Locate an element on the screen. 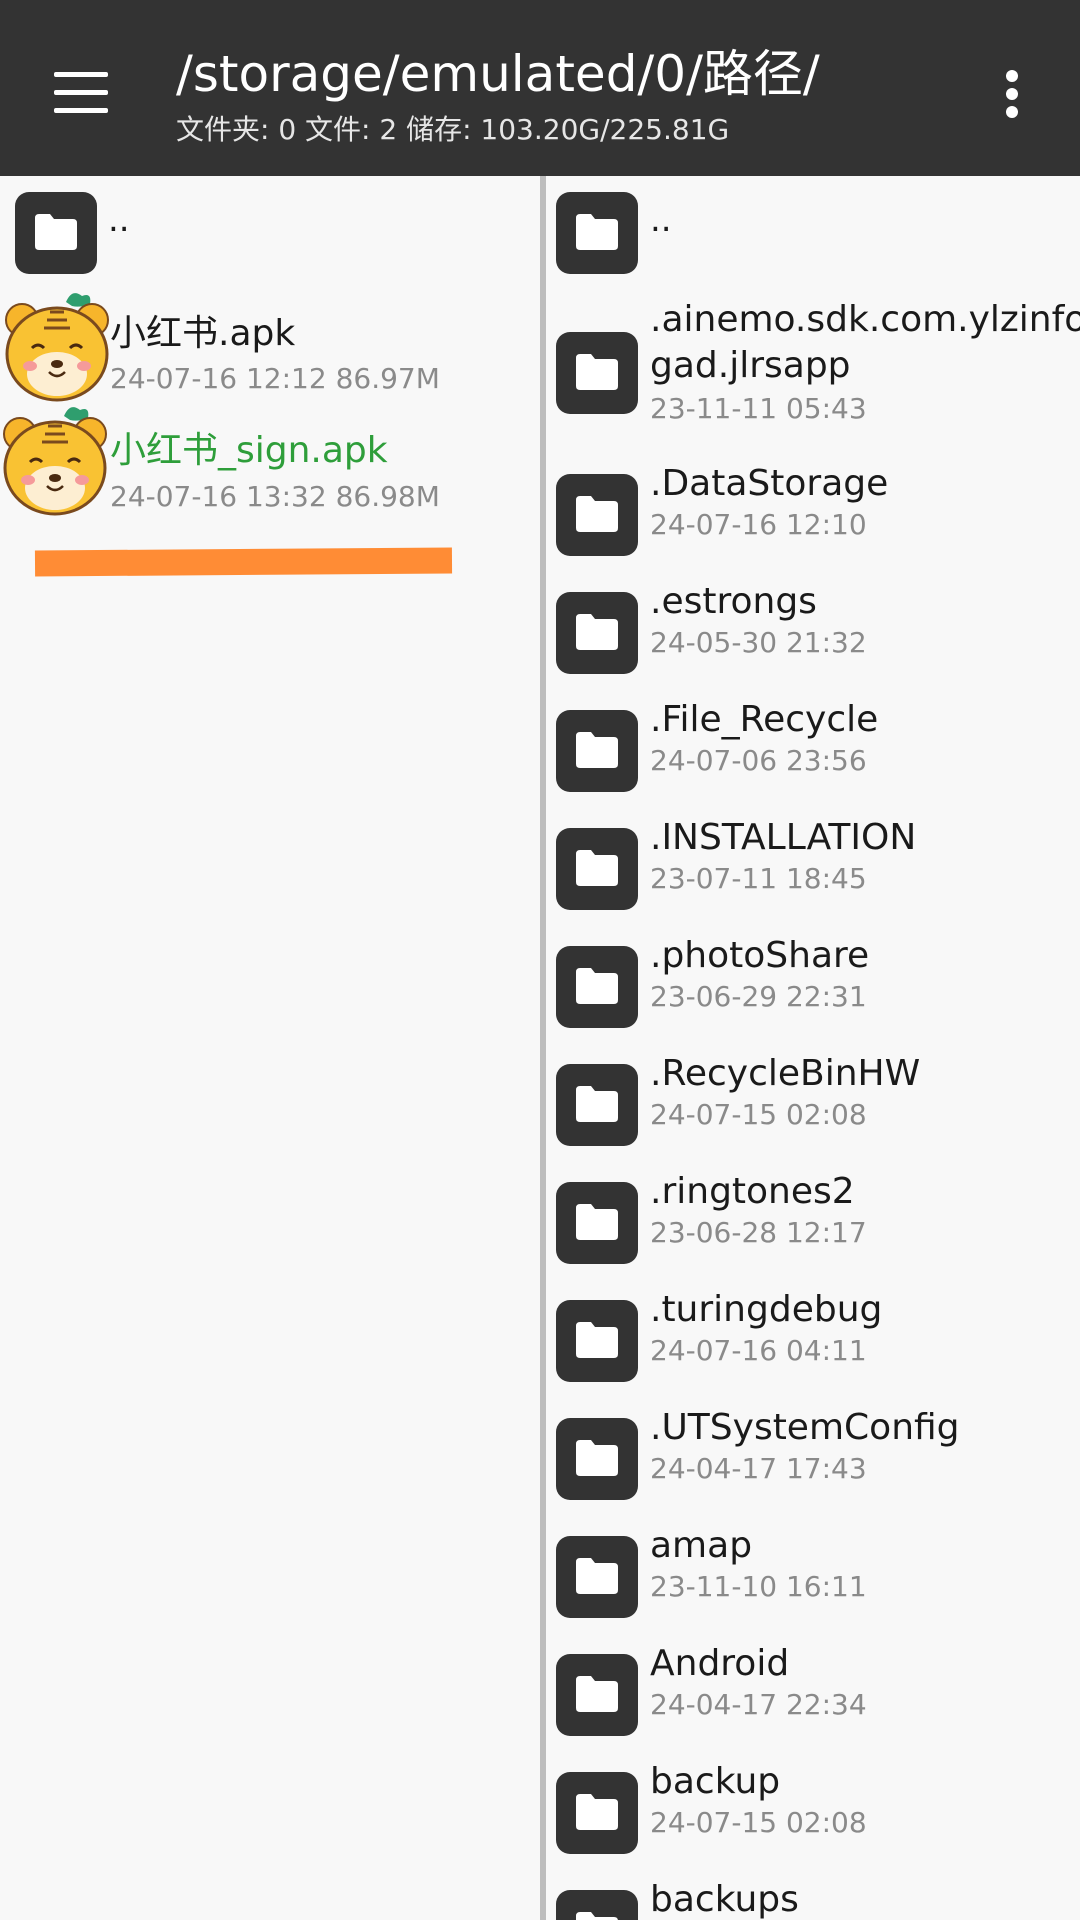 The width and height of the screenshot is (1080, 1920). folder-name: .ringtones2 is located at coordinates (752, 1191).